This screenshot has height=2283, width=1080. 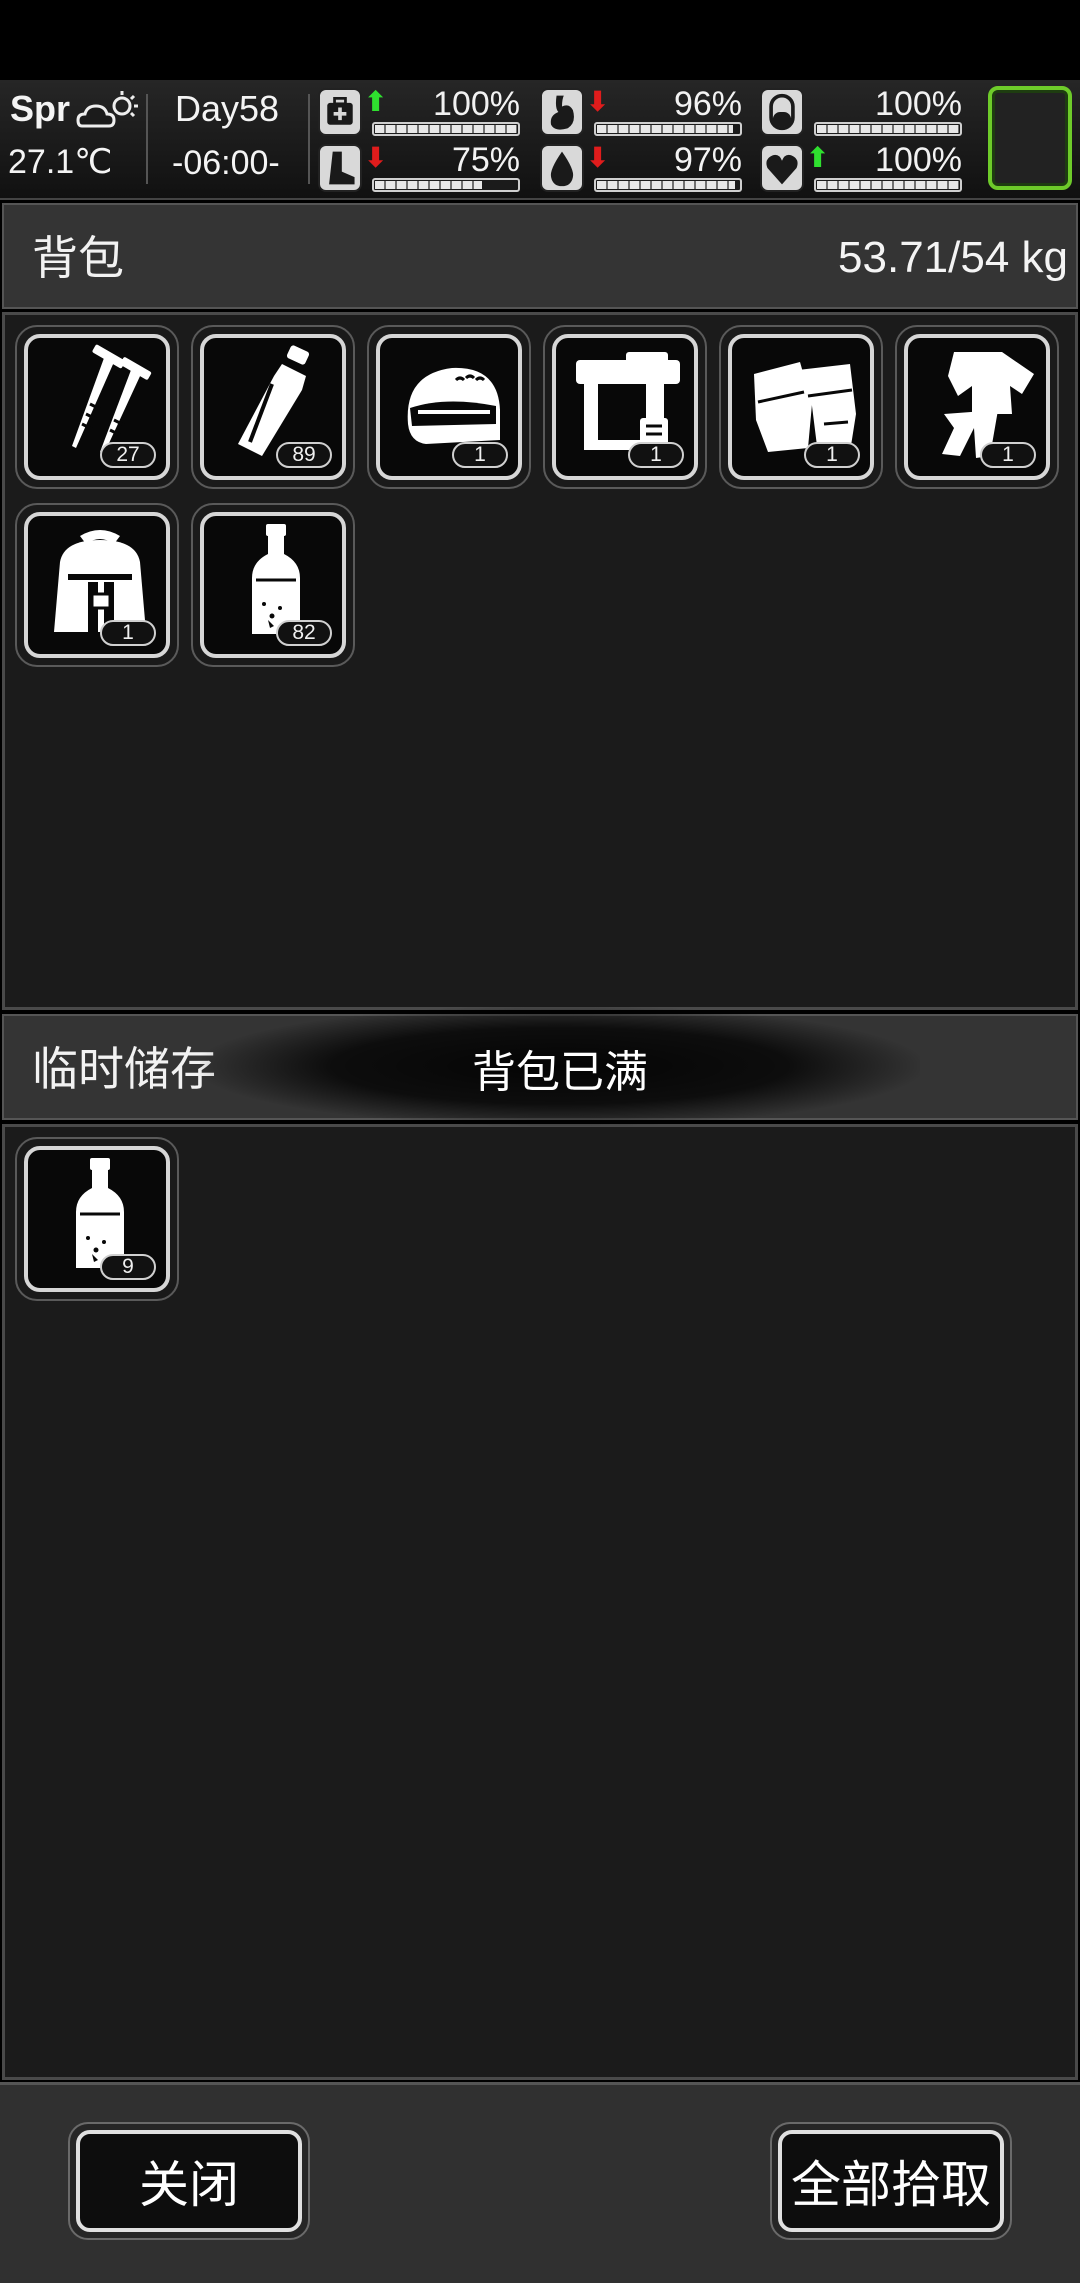 What do you see at coordinates (124, 1069) in the screenshot?
I see `temp-storage-title: 临时储存` at bounding box center [124, 1069].